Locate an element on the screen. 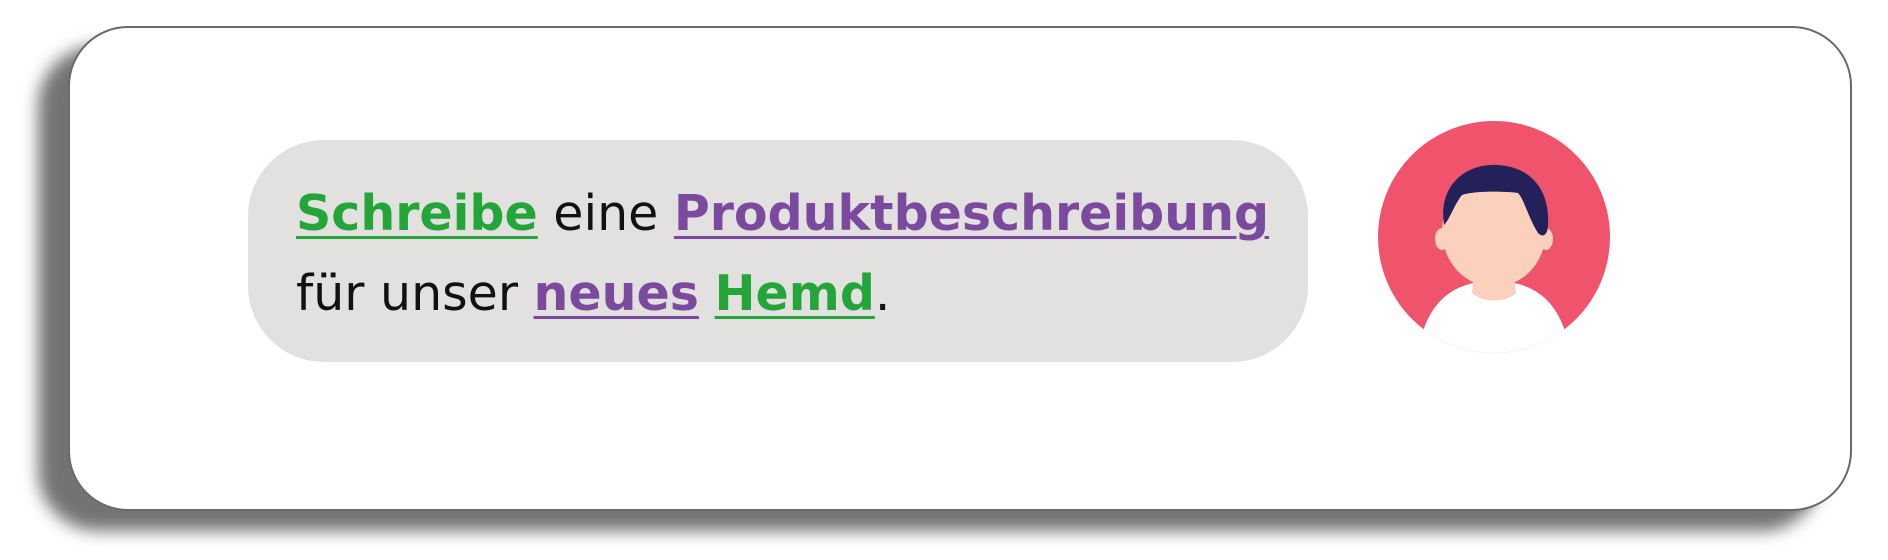 This screenshot has width=1888, height=560. user-avatar-icon is located at coordinates (1494, 237).